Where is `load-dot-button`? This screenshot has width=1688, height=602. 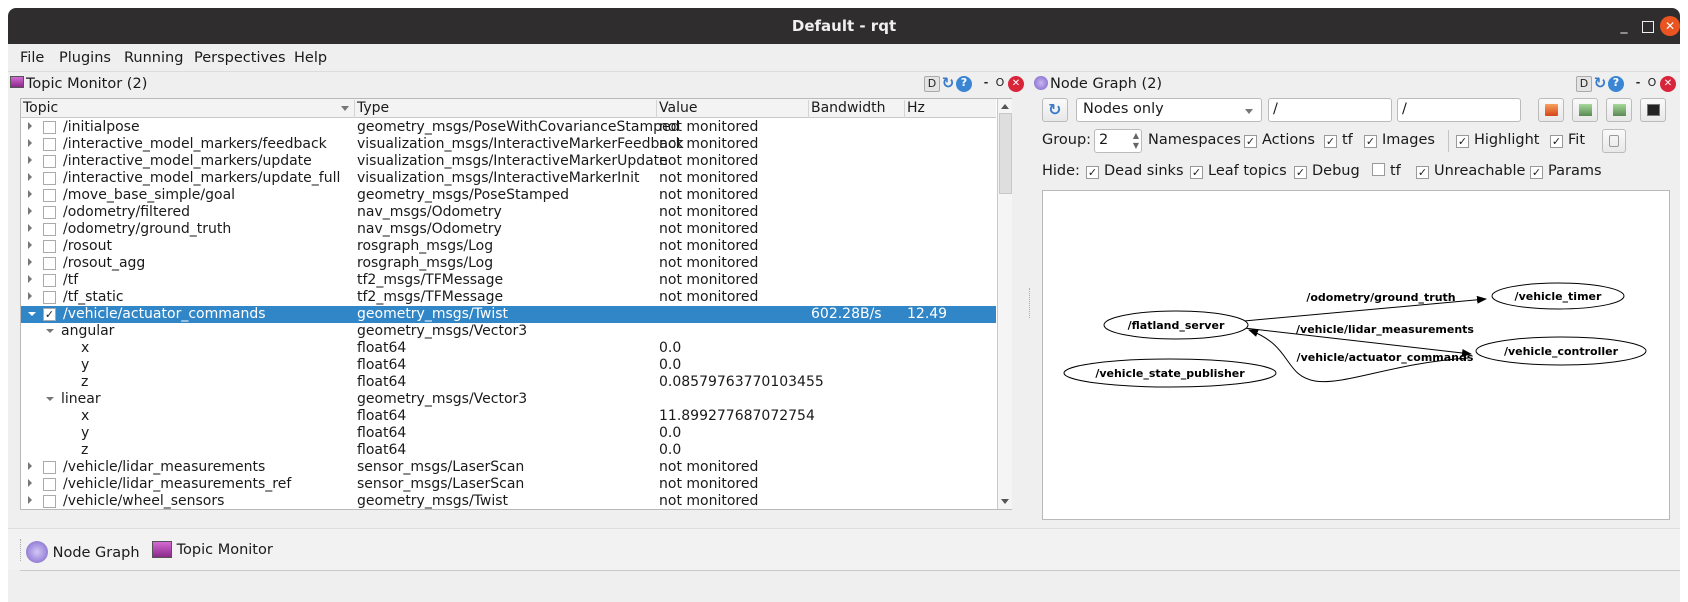 load-dot-button is located at coordinates (1551, 110).